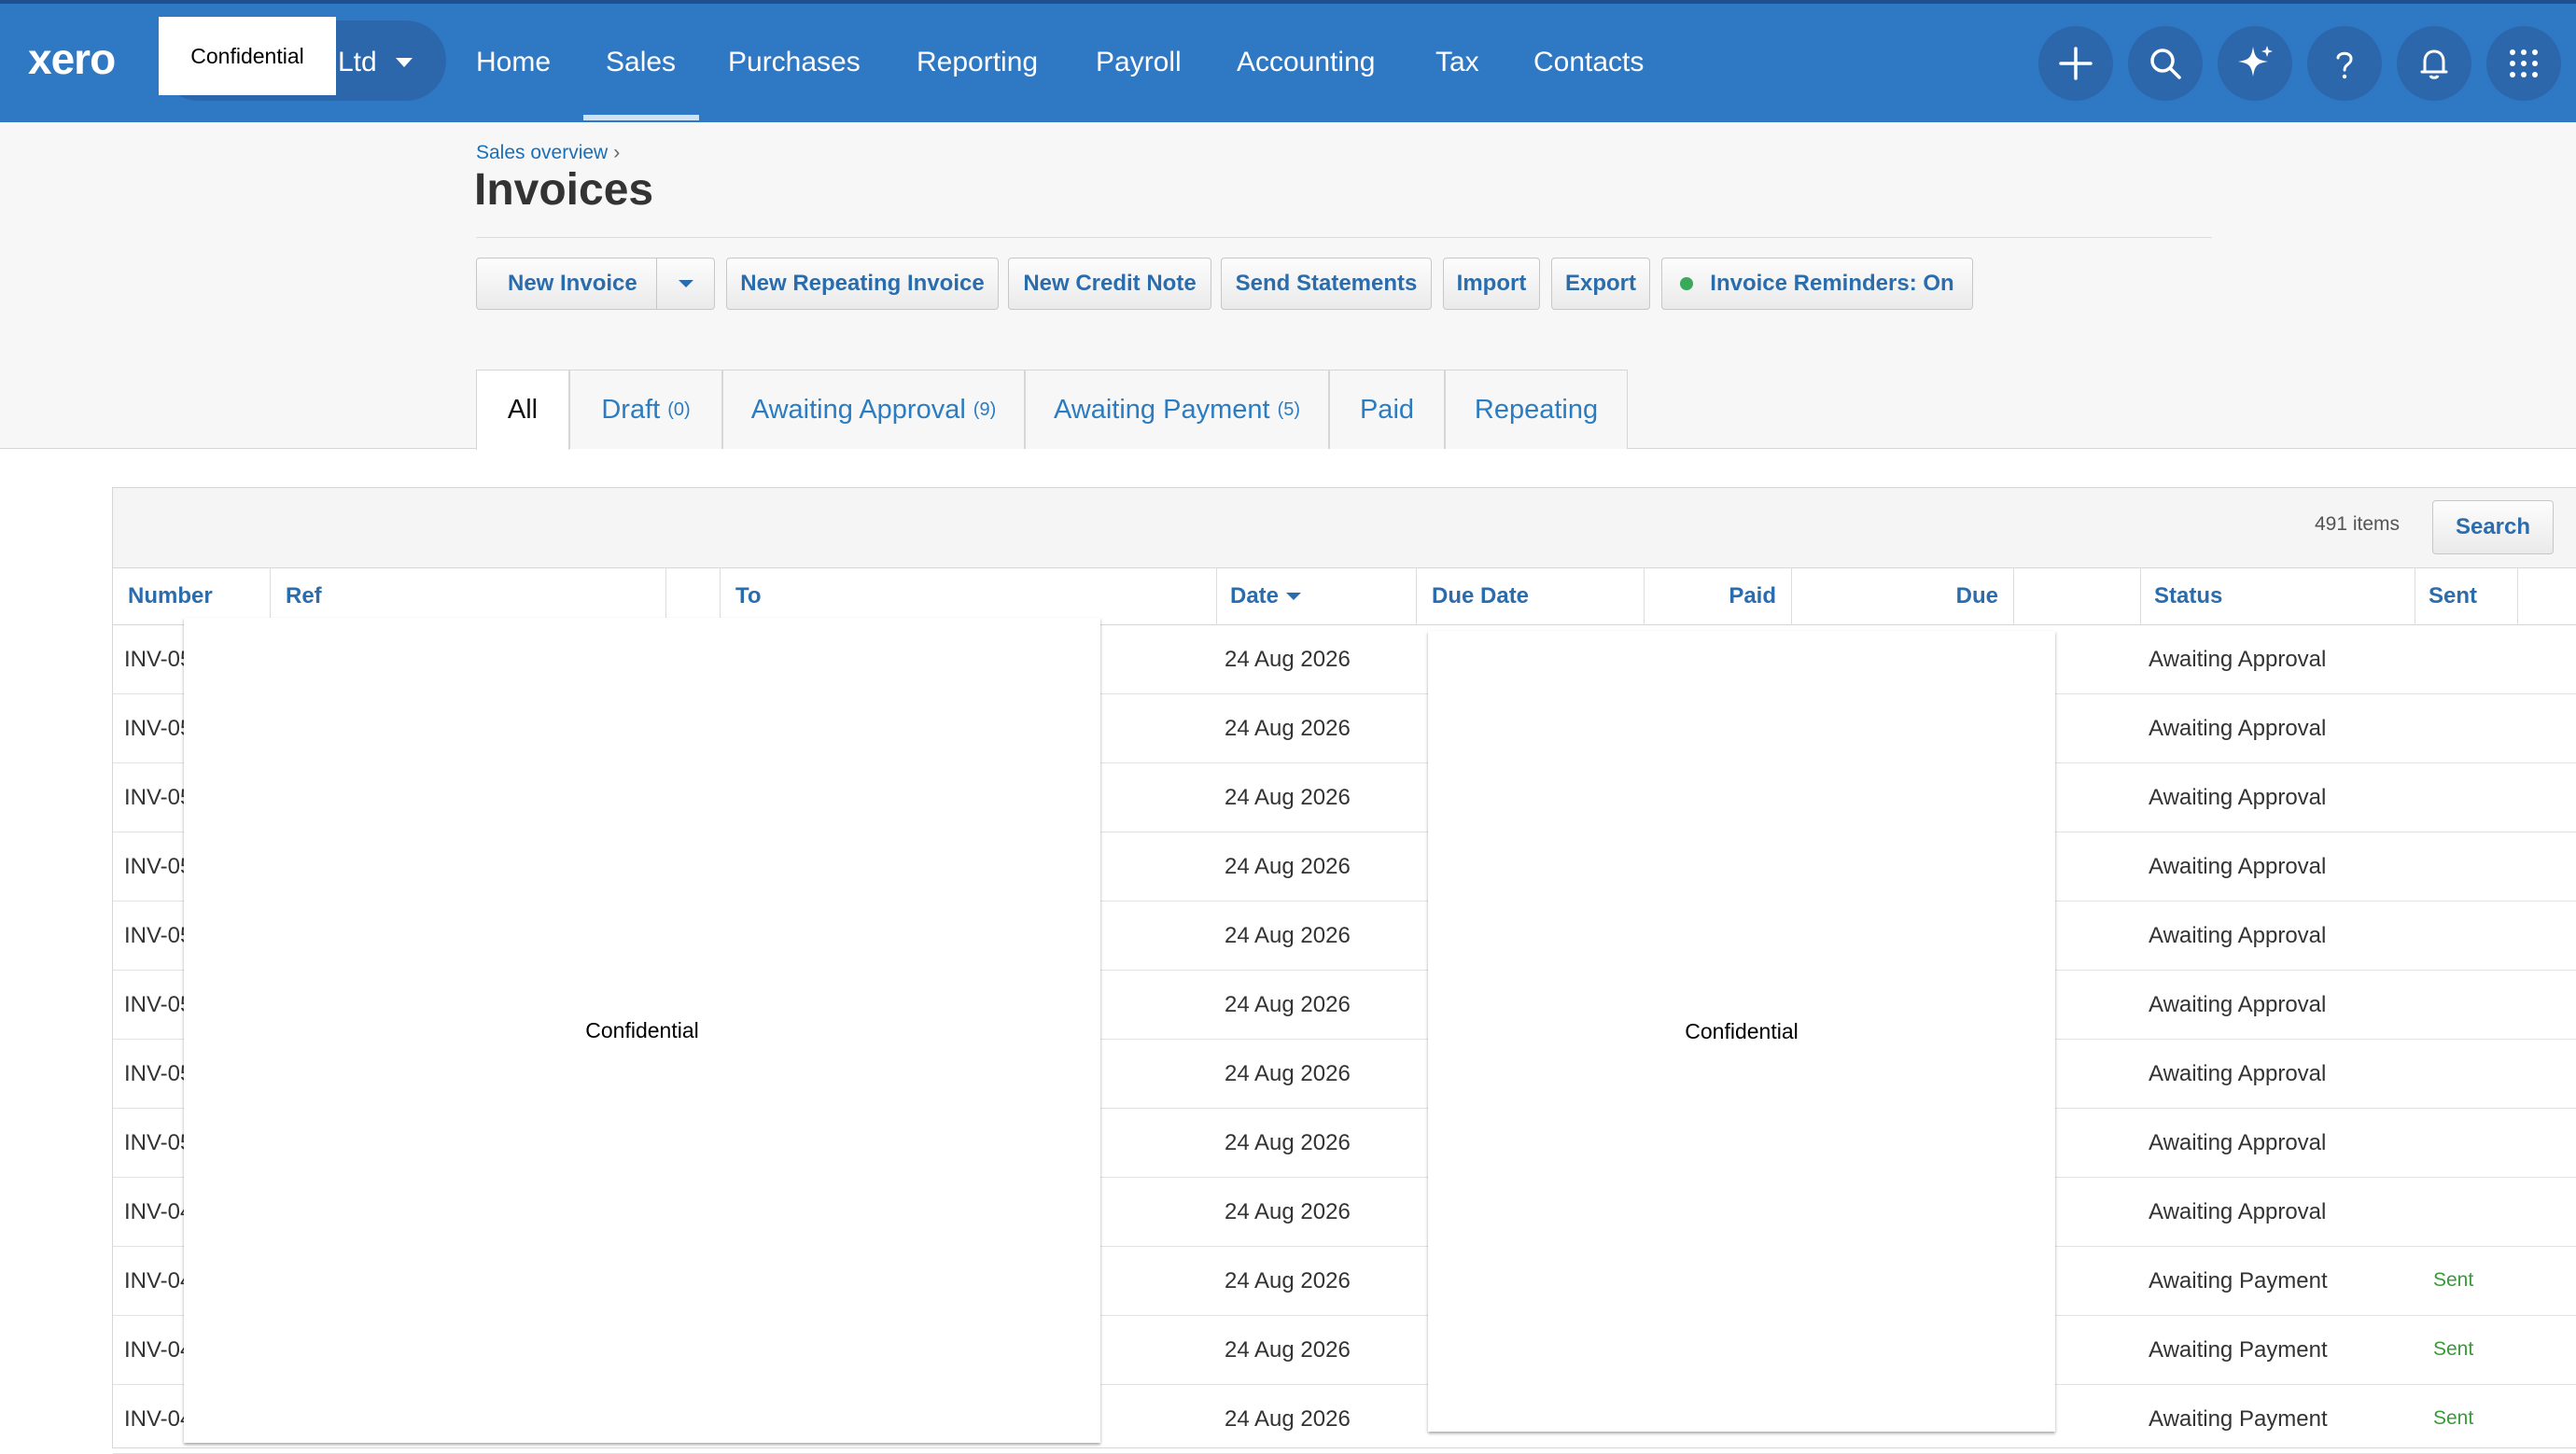 This screenshot has height=1454, width=2576. I want to click on ai-sparkle-icon, so click(2255, 63).